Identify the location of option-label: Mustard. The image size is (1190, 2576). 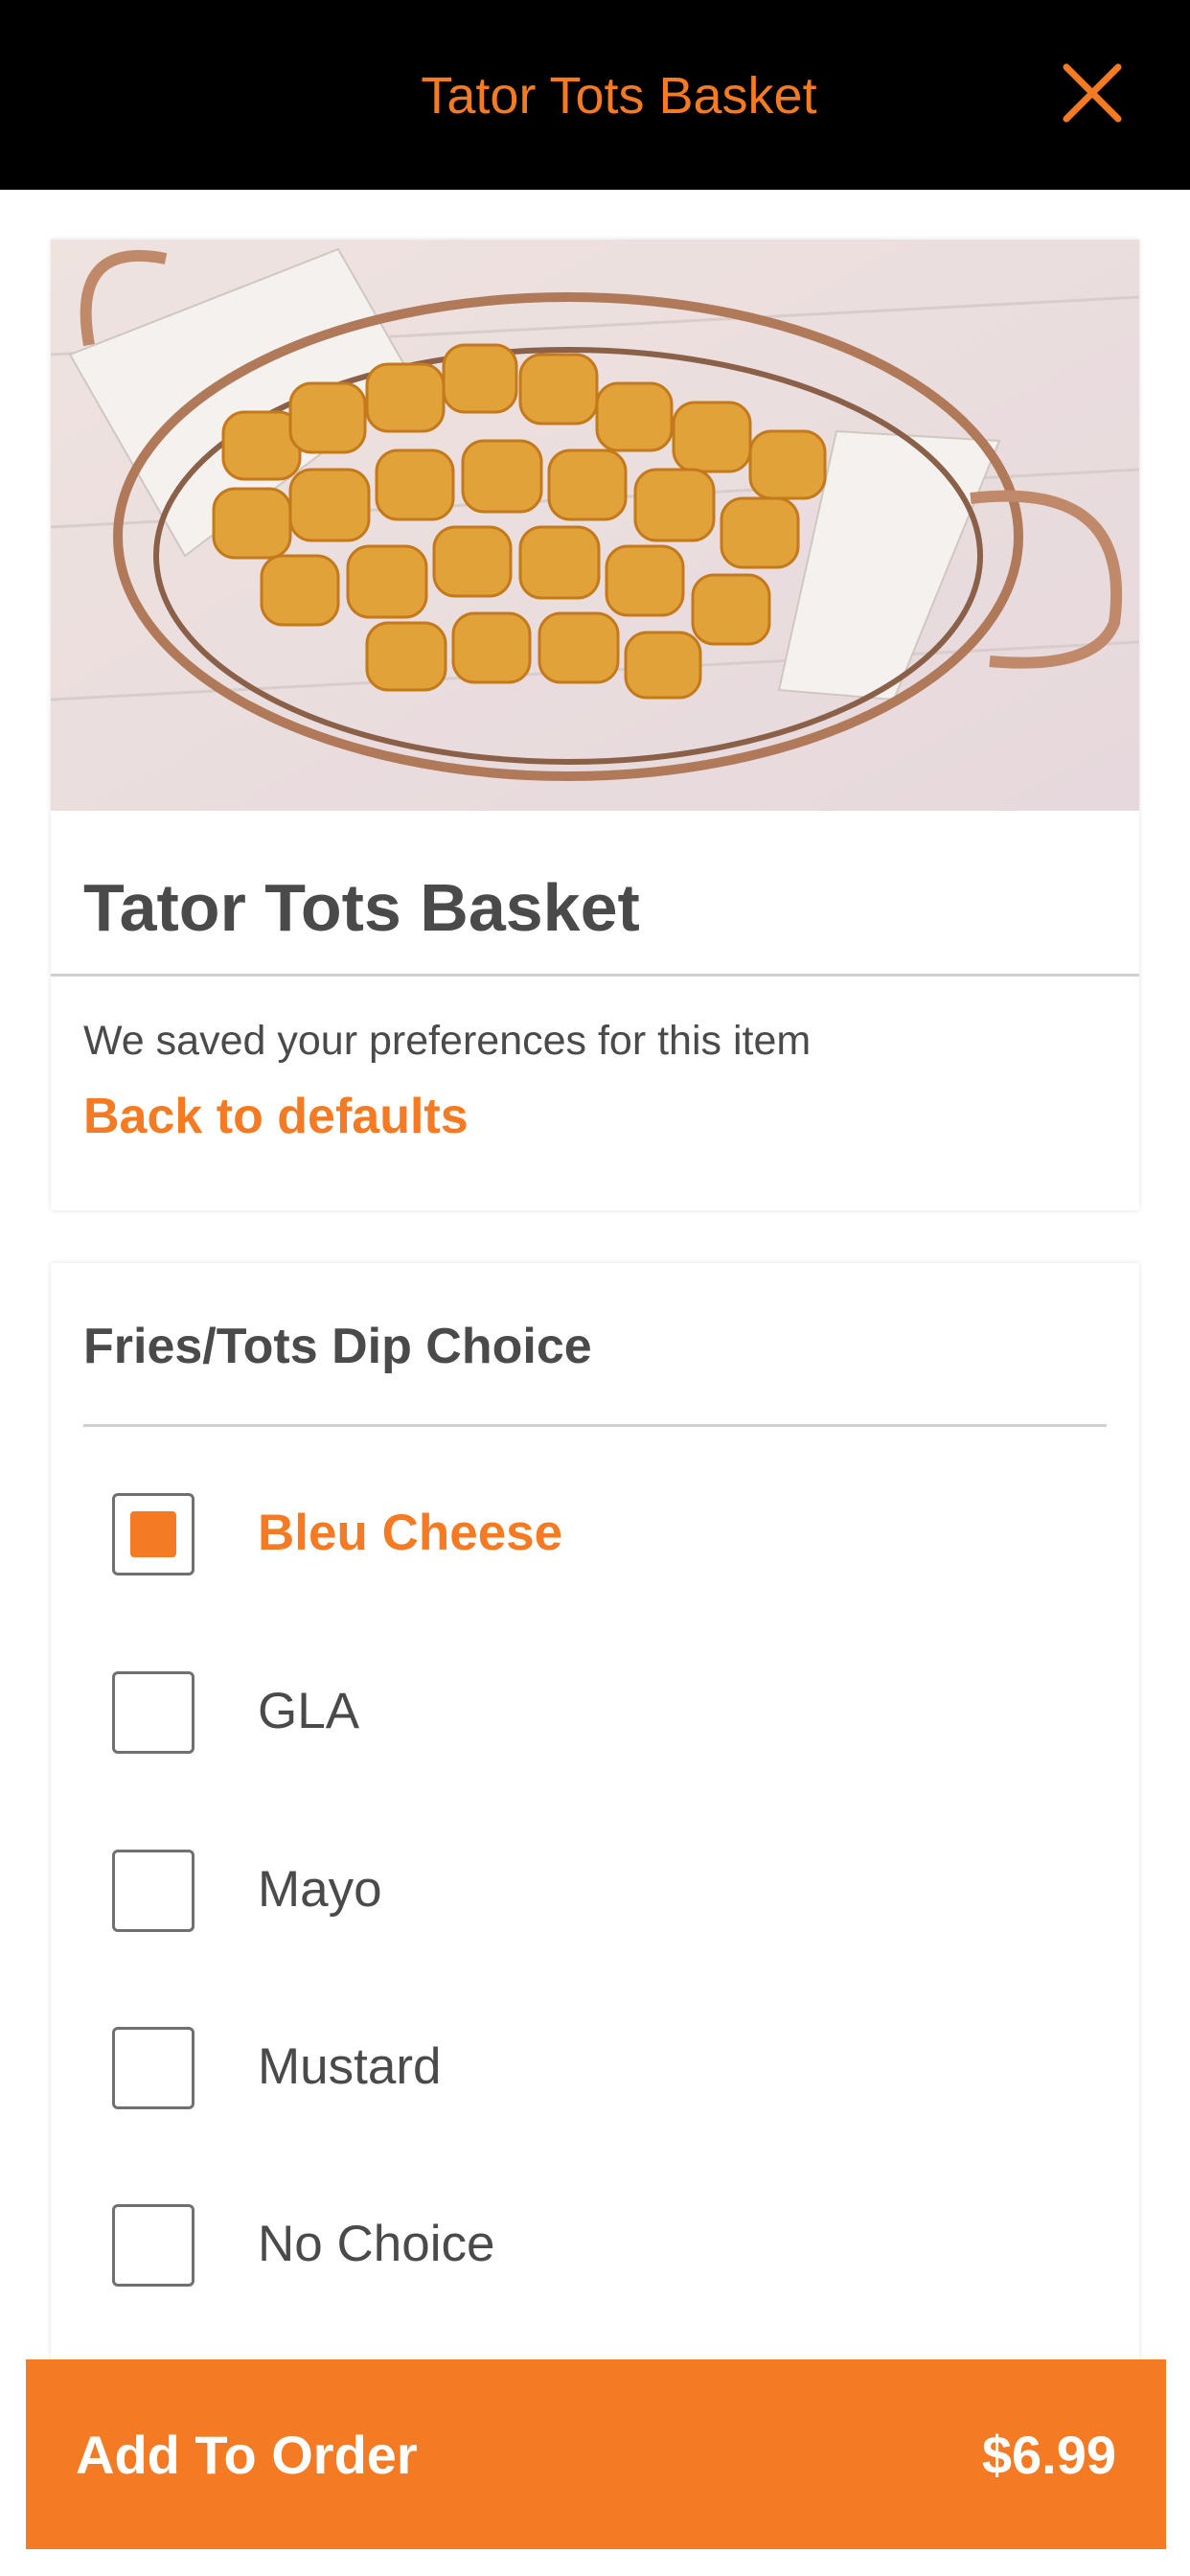
(350, 2066).